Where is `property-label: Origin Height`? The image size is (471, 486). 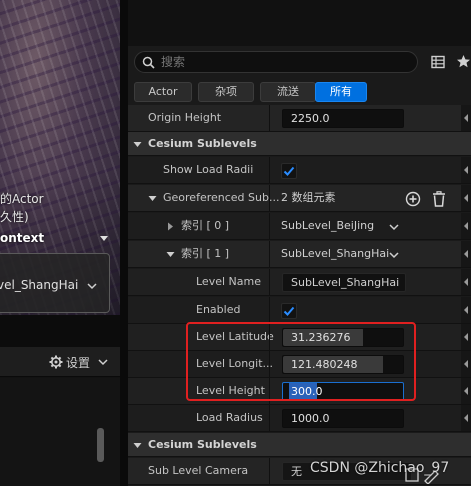 property-label: Origin Height is located at coordinates (185, 117).